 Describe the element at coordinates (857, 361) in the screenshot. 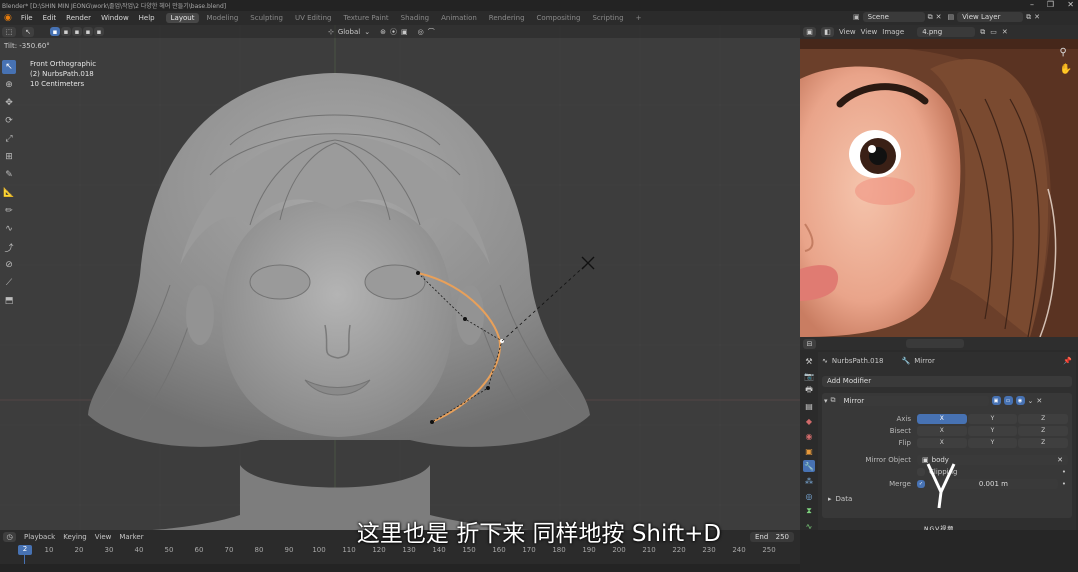

I see `breadcrumb-object: NurbsPath.018` at that location.